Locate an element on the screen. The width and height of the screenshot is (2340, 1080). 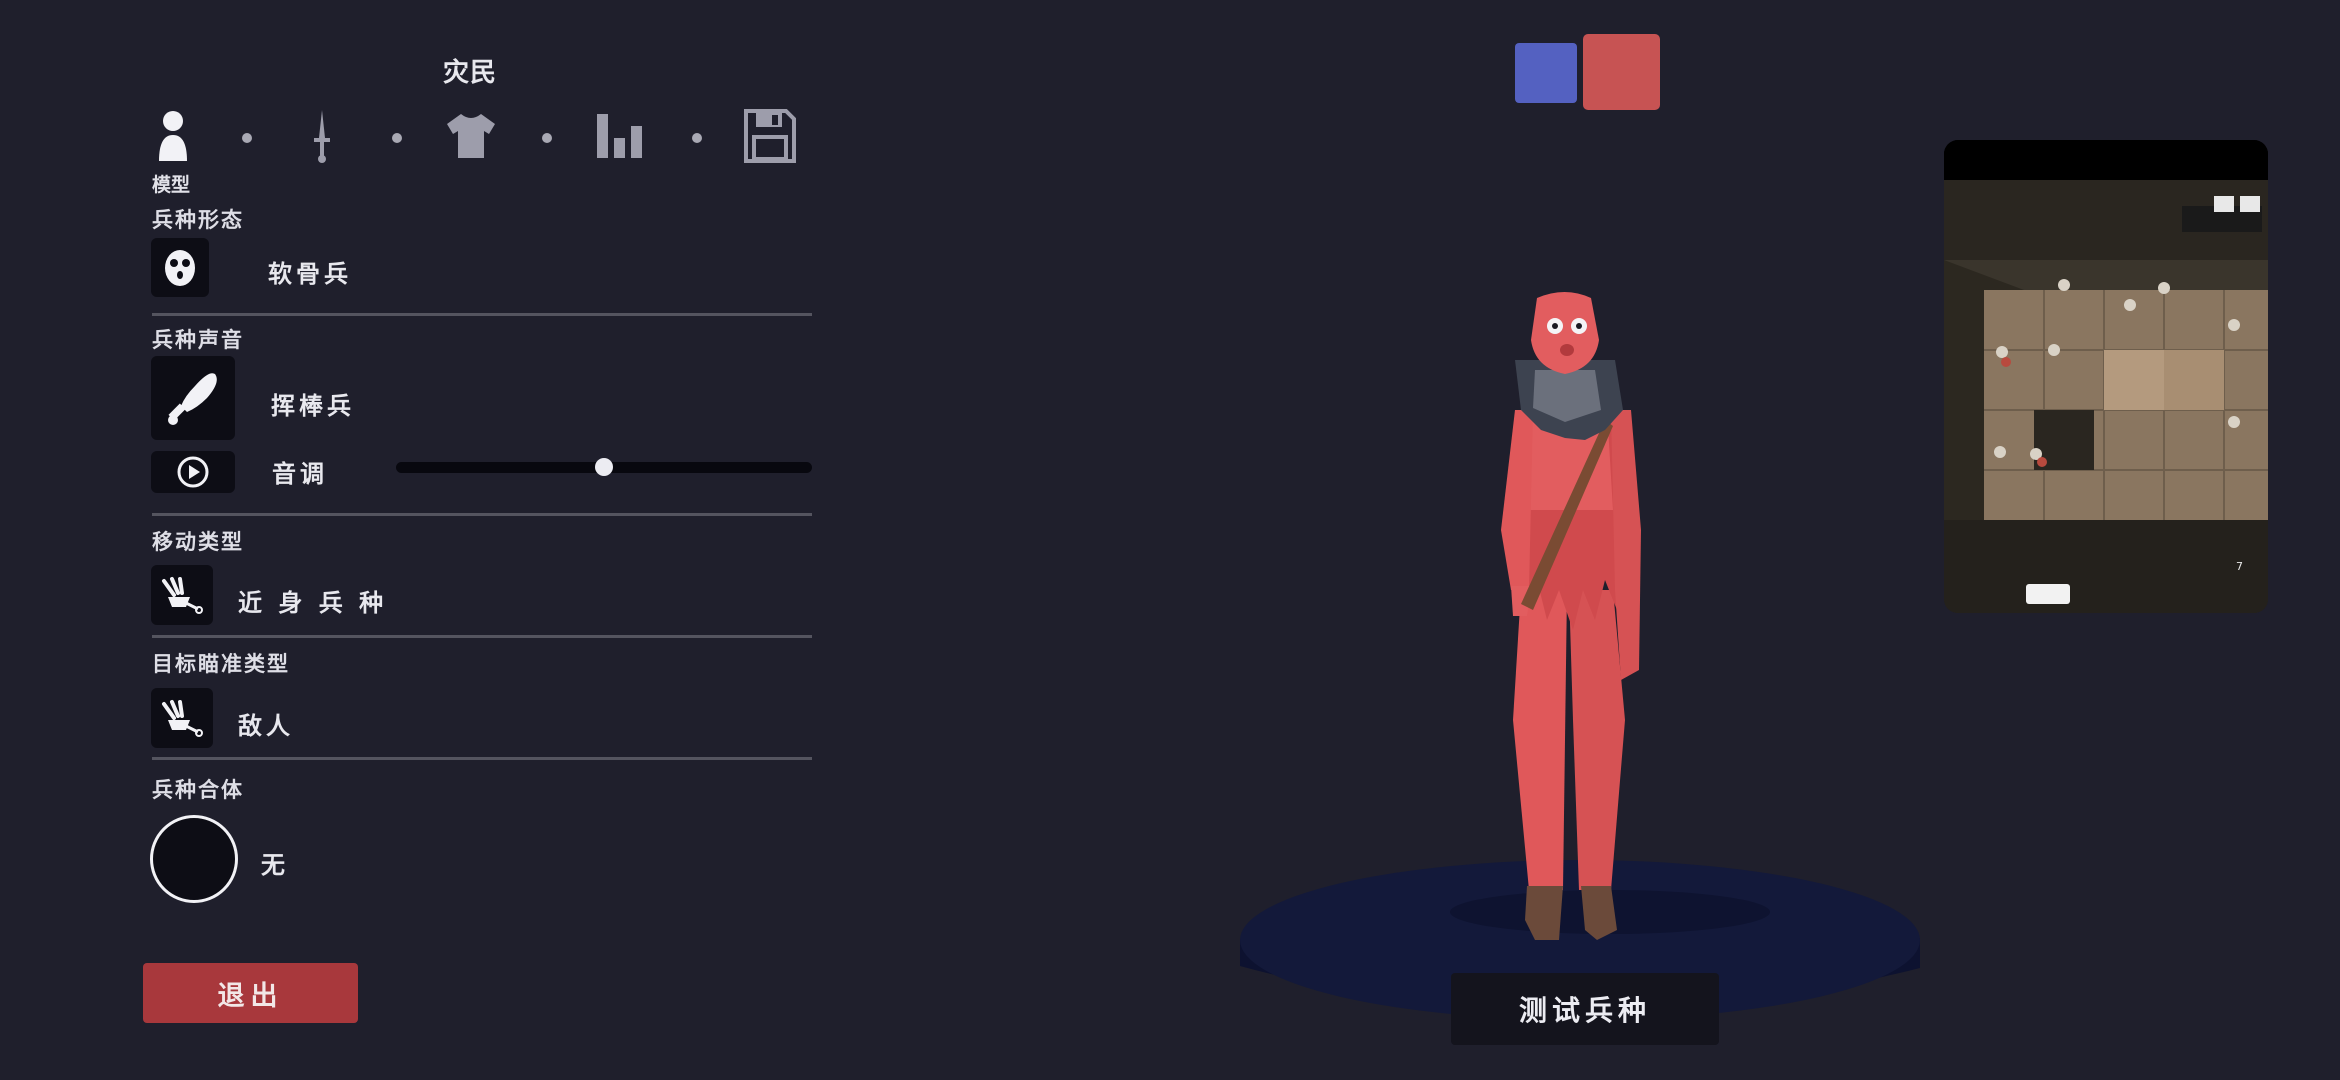
pitch-slider is located at coordinates (604, 467).